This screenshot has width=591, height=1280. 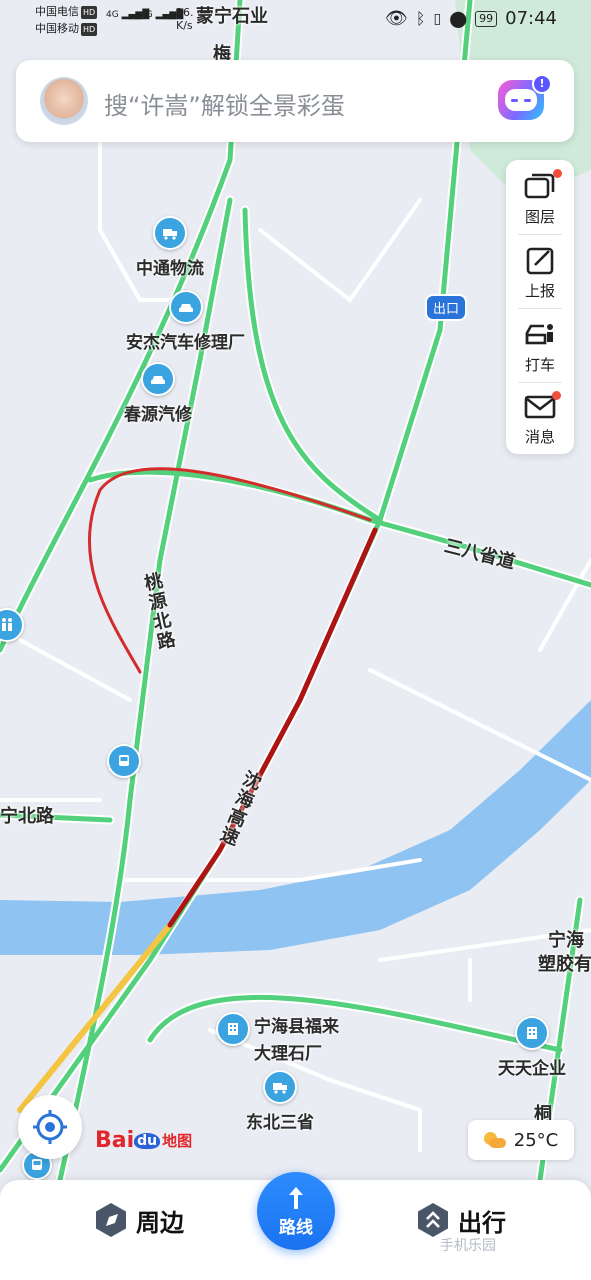 I want to click on carrier-2: 中国移动 HD, so click(x=66, y=29).